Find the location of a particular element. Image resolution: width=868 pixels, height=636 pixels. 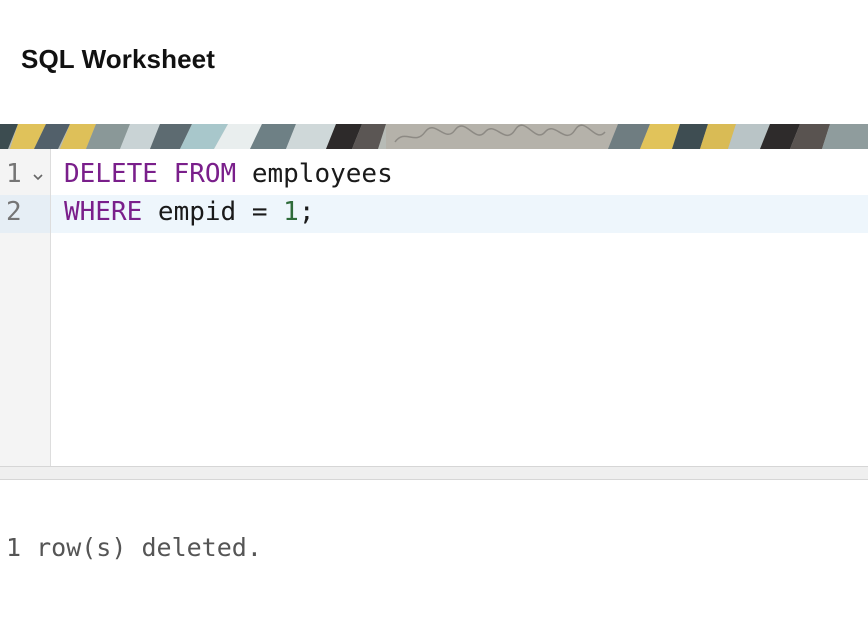

code-line-1: DELETE FROM employees is located at coordinates (228, 174).